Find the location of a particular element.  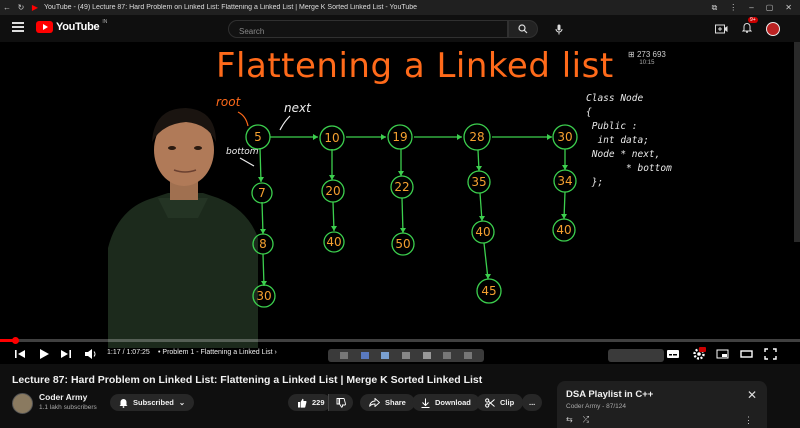

node-label: 5 is located at coordinates (258, 137).